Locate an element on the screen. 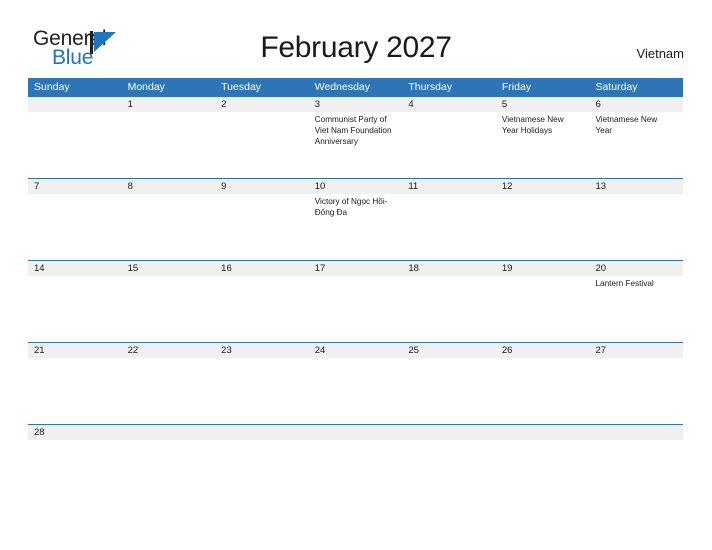 The image size is (712, 550). day-number: 21 is located at coordinates (75, 350).